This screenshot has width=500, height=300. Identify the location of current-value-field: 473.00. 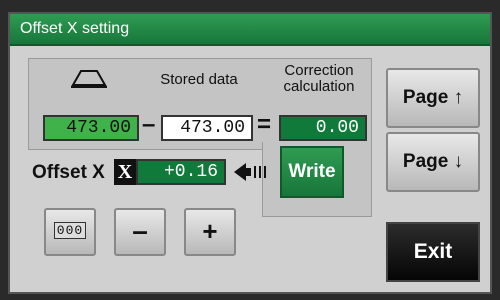
(91, 128).